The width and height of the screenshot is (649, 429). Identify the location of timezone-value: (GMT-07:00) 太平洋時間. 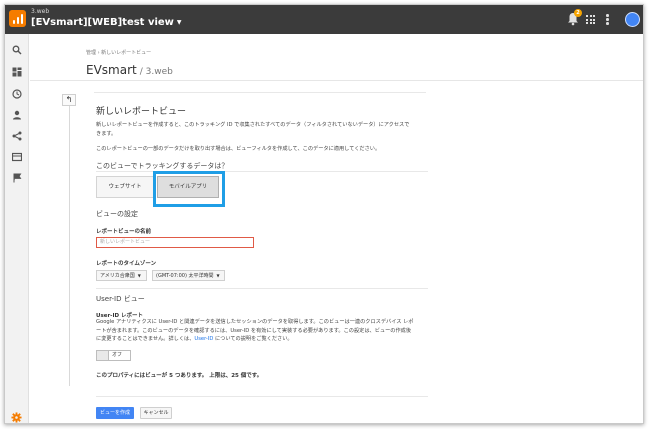
(185, 276).